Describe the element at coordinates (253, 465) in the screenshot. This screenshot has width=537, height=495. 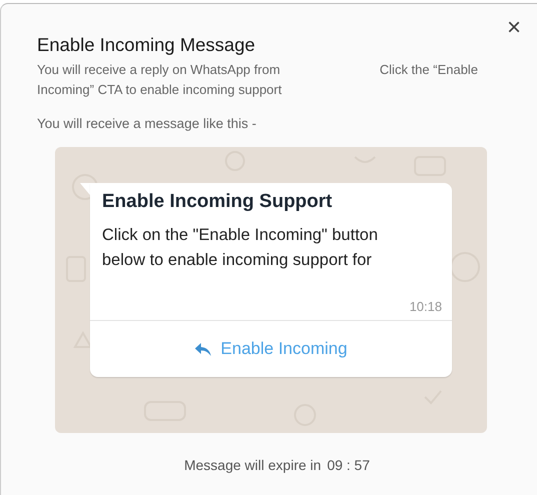
I see `expiry-label: Message will expire in` at that location.